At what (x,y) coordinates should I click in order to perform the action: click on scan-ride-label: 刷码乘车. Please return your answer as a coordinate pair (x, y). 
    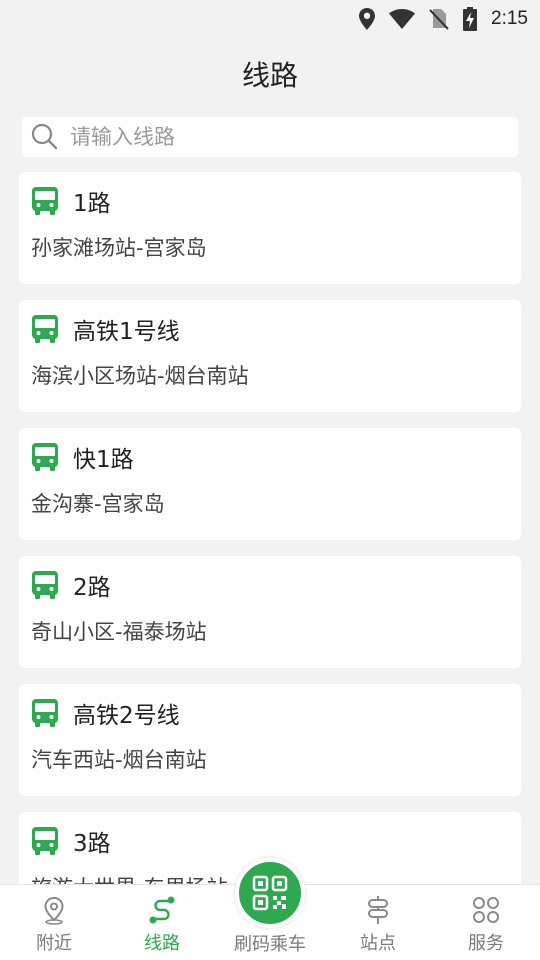
    Looking at the image, I should click on (270, 944).